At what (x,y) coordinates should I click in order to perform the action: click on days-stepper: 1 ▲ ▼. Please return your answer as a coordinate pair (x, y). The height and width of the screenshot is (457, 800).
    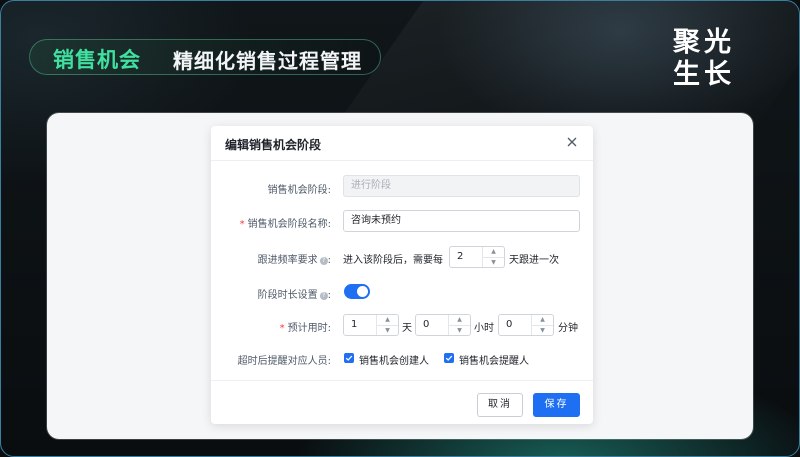
    Looking at the image, I should click on (371, 325).